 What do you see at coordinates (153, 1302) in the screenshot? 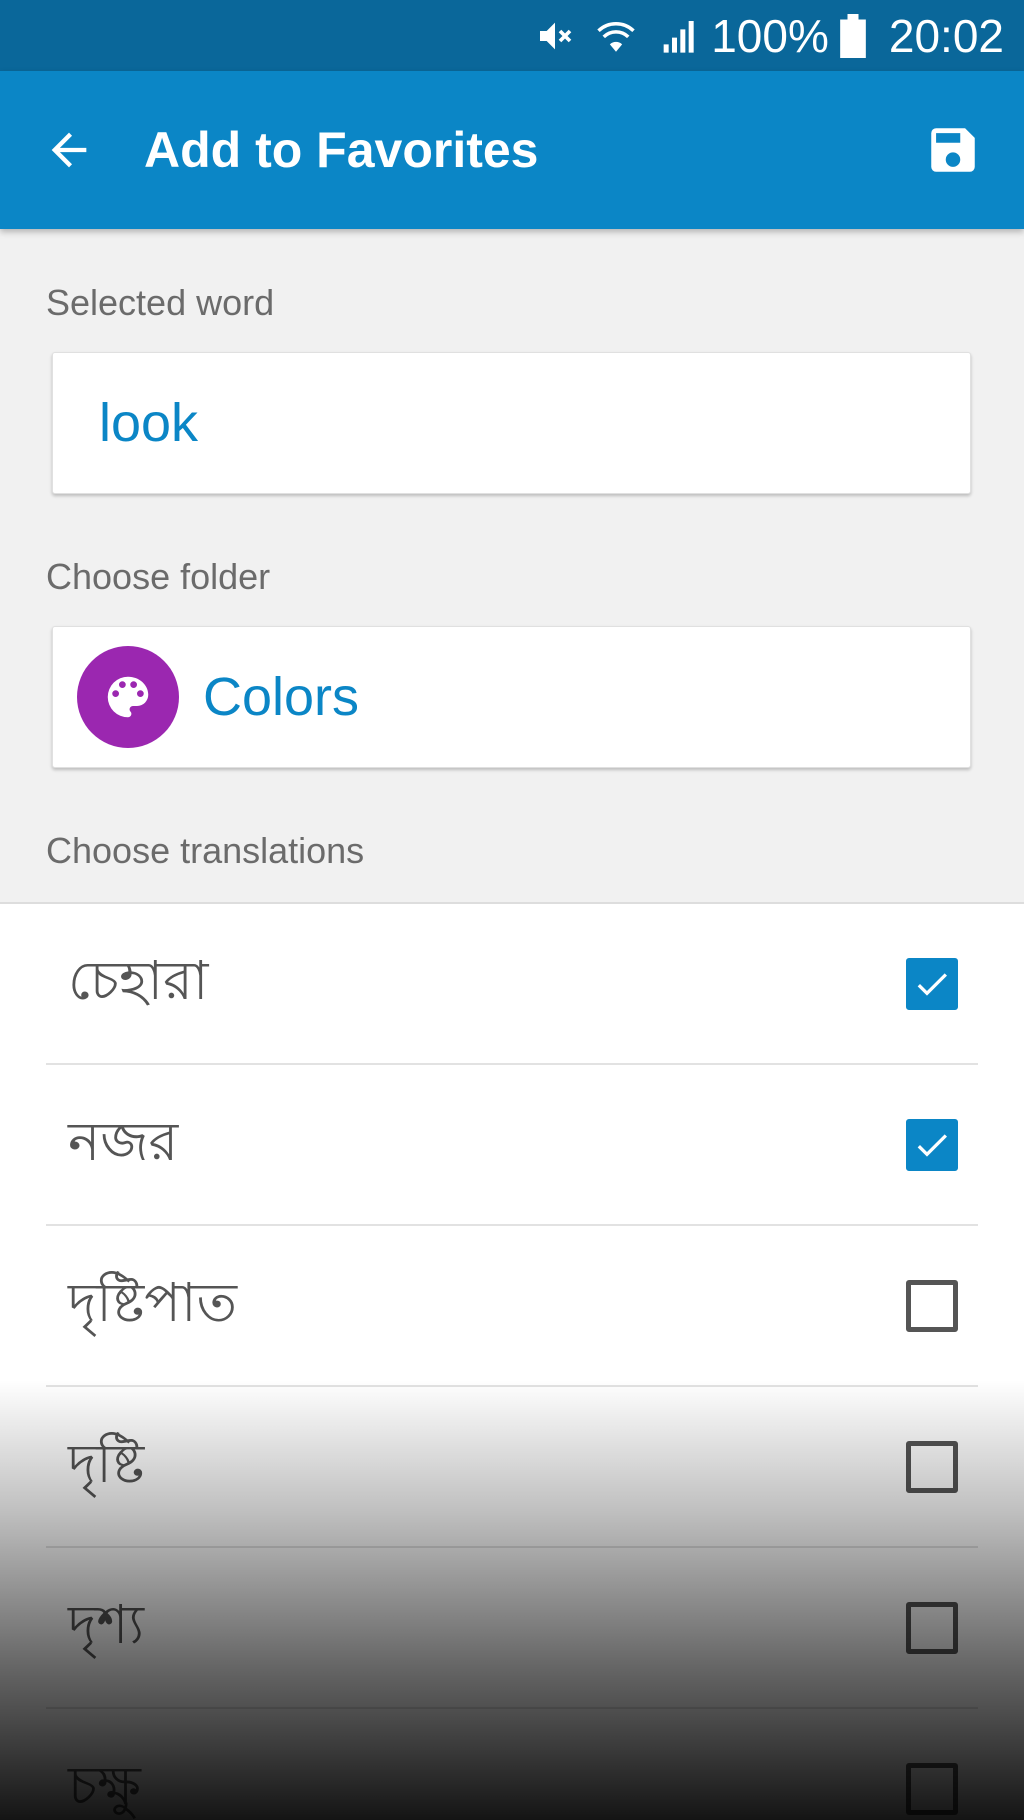
I see `translation-text: দৃষ্টিপাত` at bounding box center [153, 1302].